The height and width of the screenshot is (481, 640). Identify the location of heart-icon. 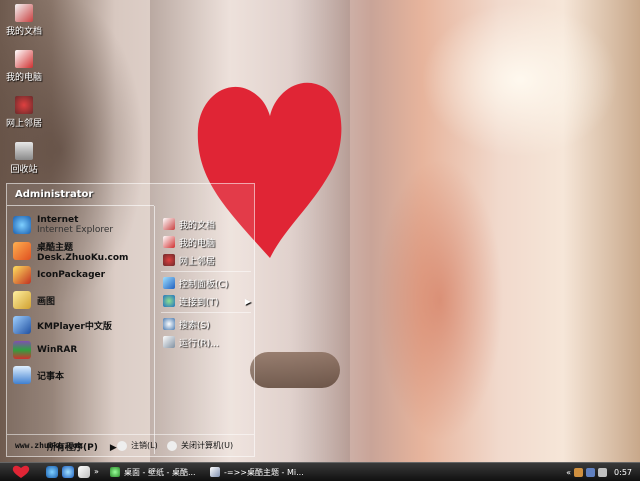
(21, 471).